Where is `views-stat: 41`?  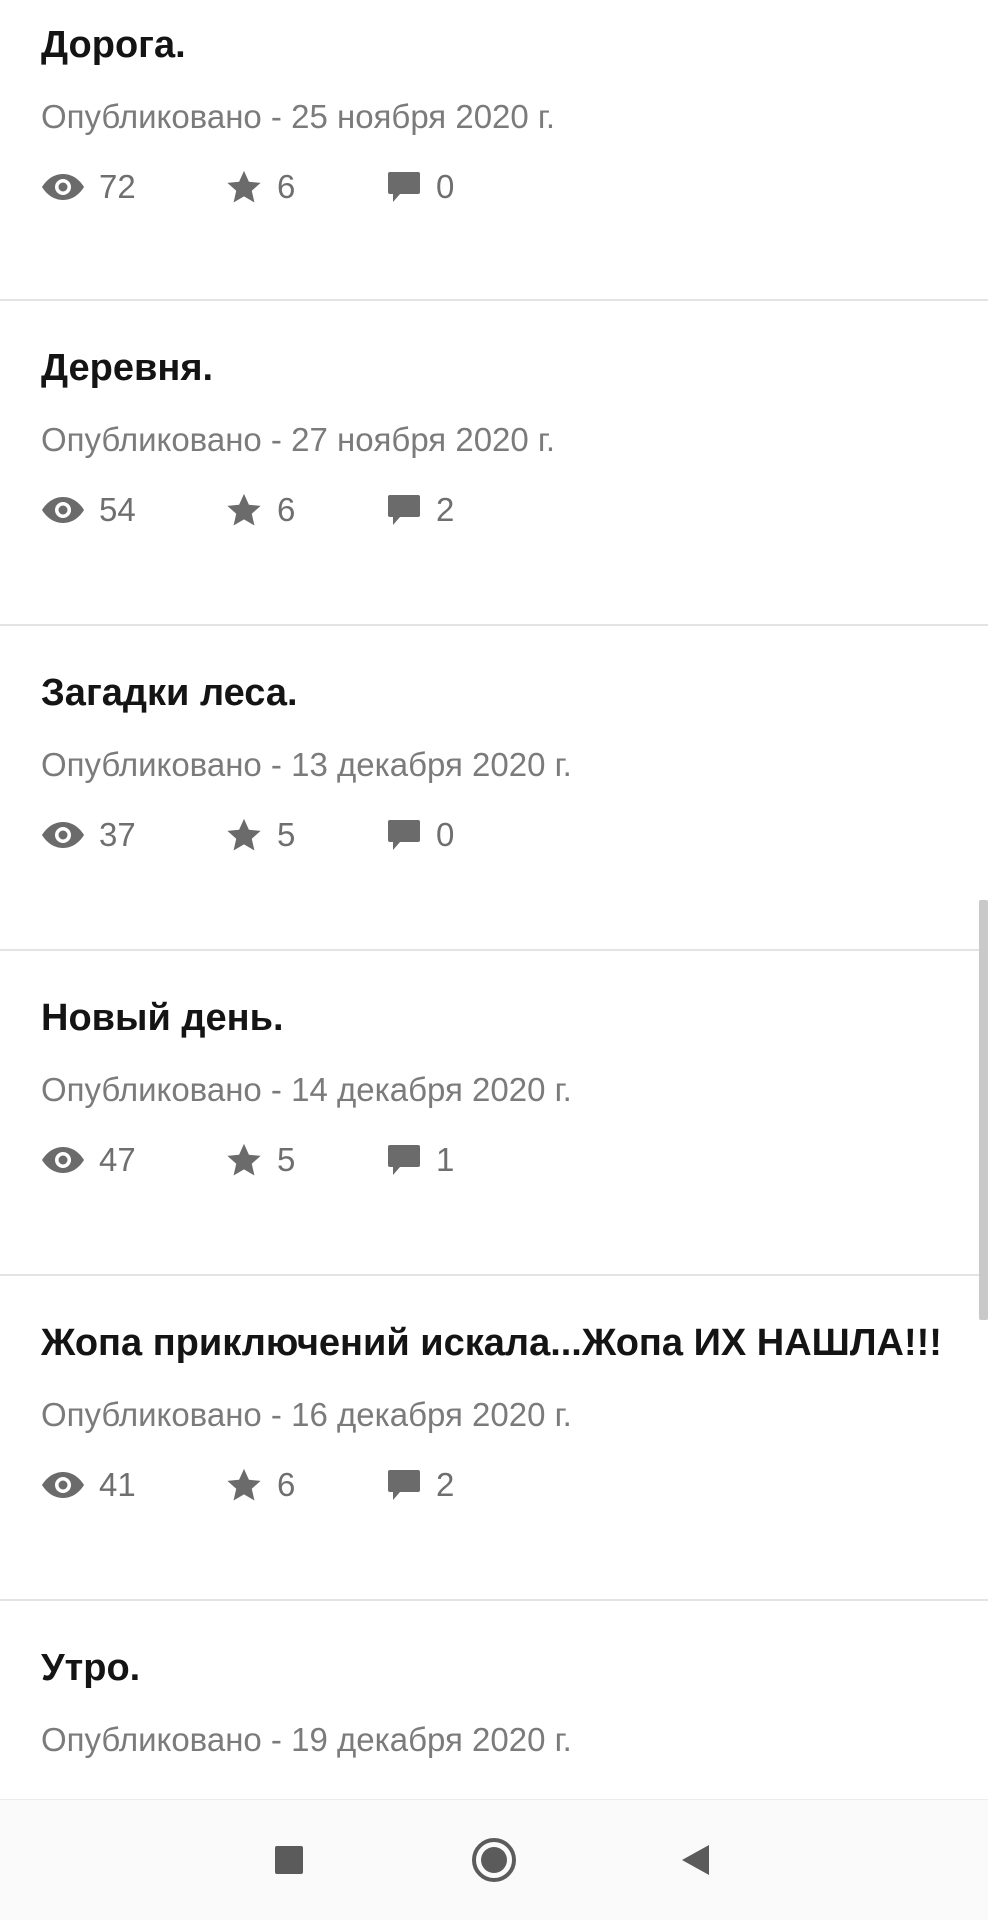
views-stat: 41 is located at coordinates (88, 1485).